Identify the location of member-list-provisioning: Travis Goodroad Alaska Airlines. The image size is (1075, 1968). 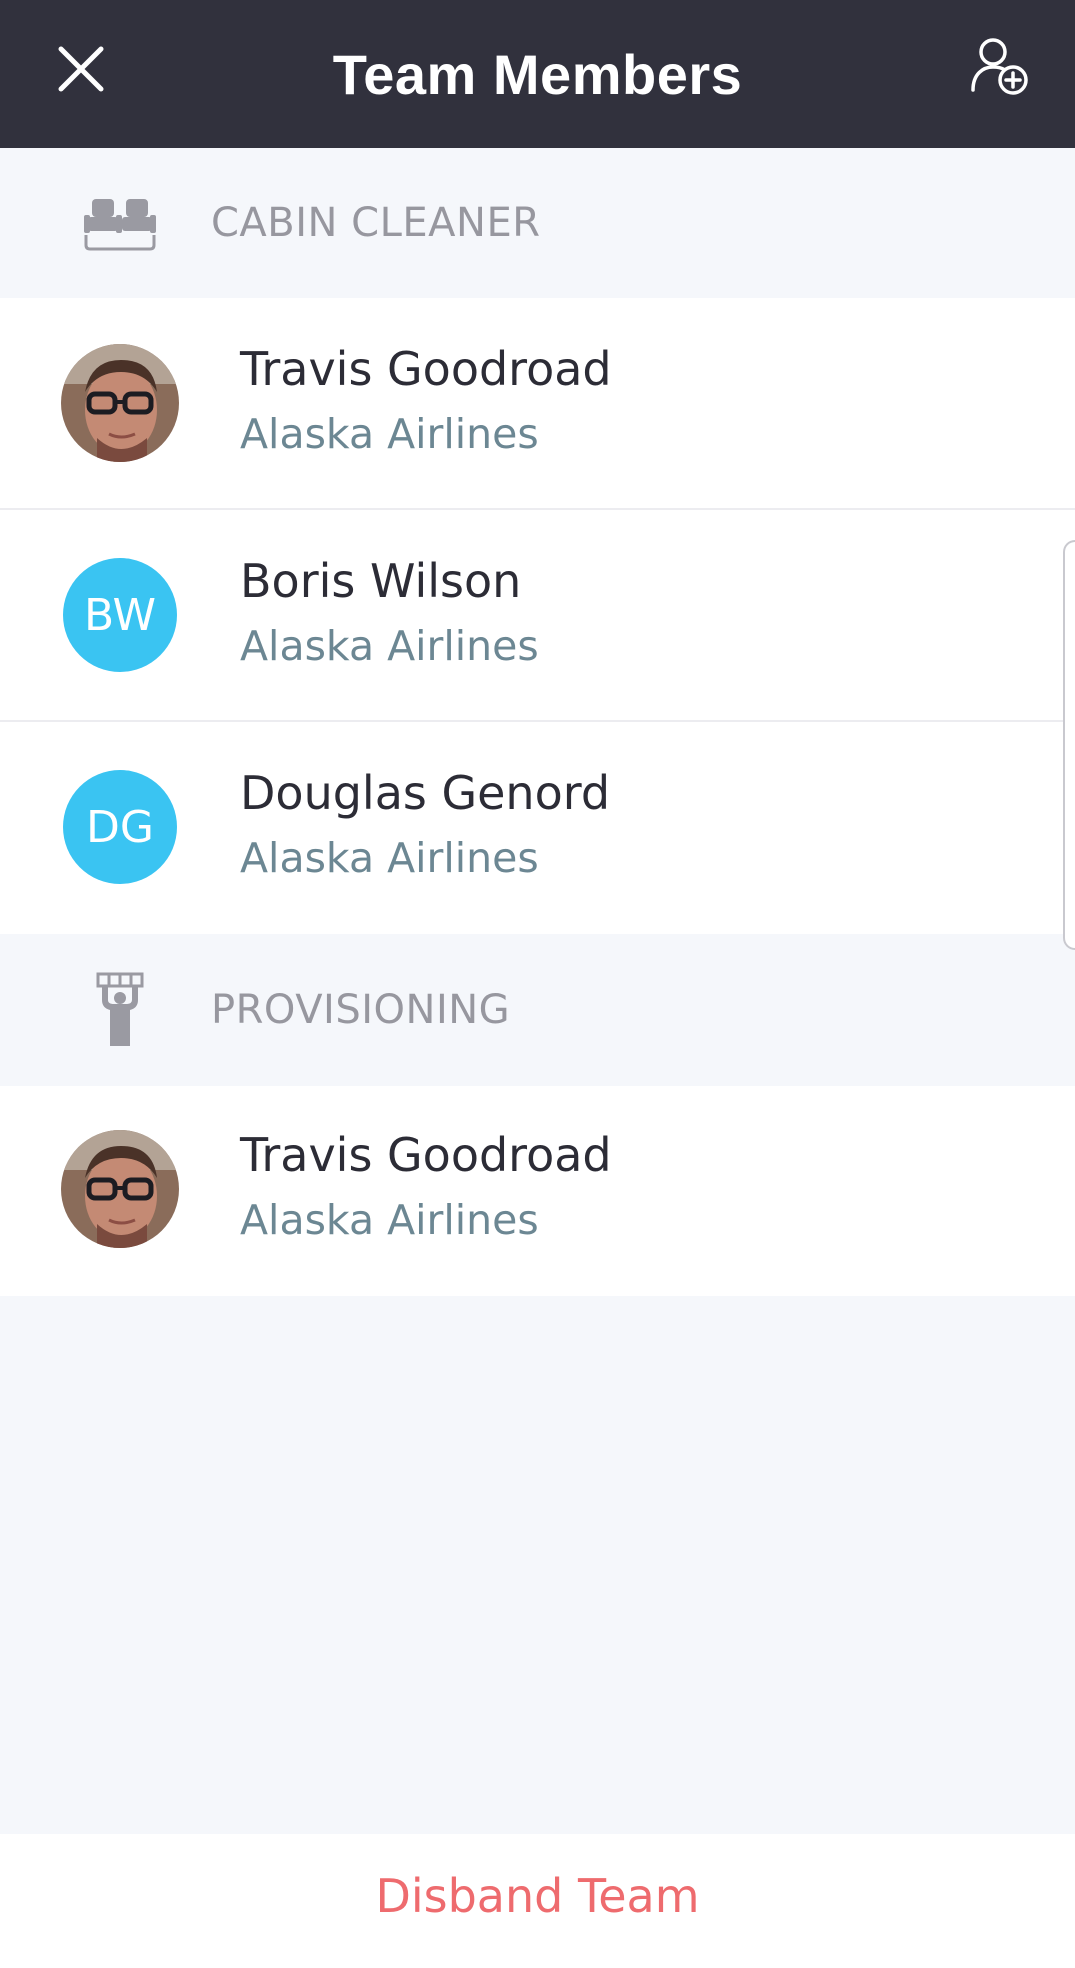
(537, 1191).